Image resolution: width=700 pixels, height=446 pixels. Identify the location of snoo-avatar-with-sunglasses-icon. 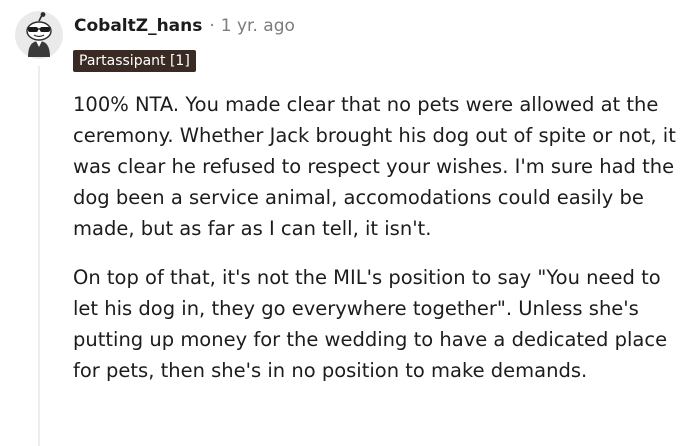
(39, 35).